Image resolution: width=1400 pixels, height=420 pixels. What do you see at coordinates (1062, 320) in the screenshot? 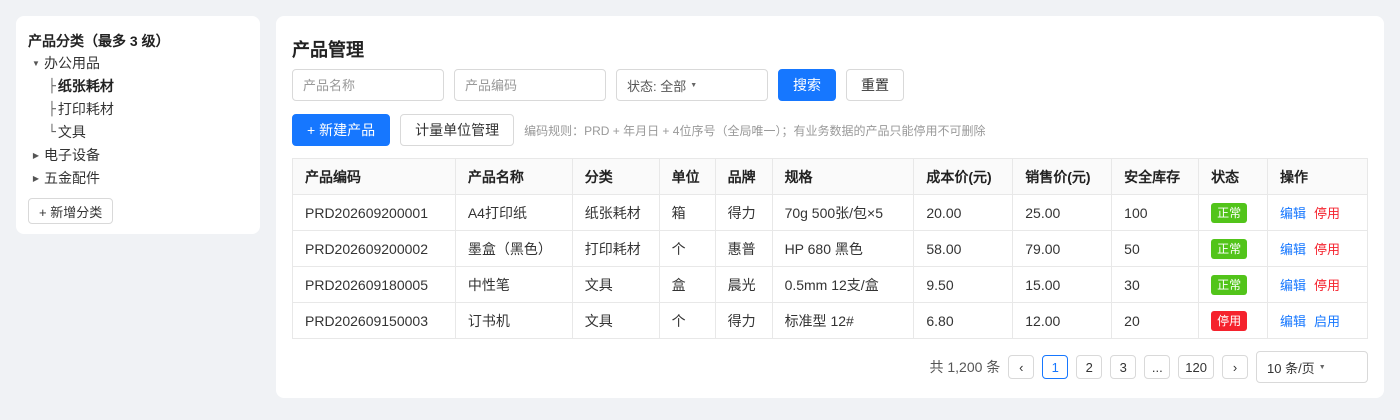
I see `cell-price: 12.00` at bounding box center [1062, 320].